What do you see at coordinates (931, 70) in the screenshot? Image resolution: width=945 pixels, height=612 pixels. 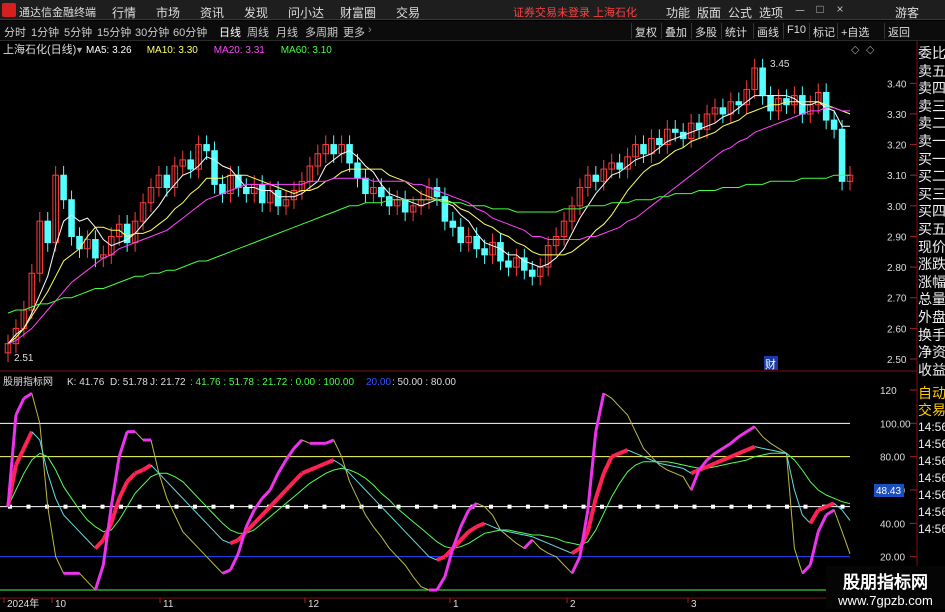 I see `side-label-1: 卖五` at bounding box center [931, 70].